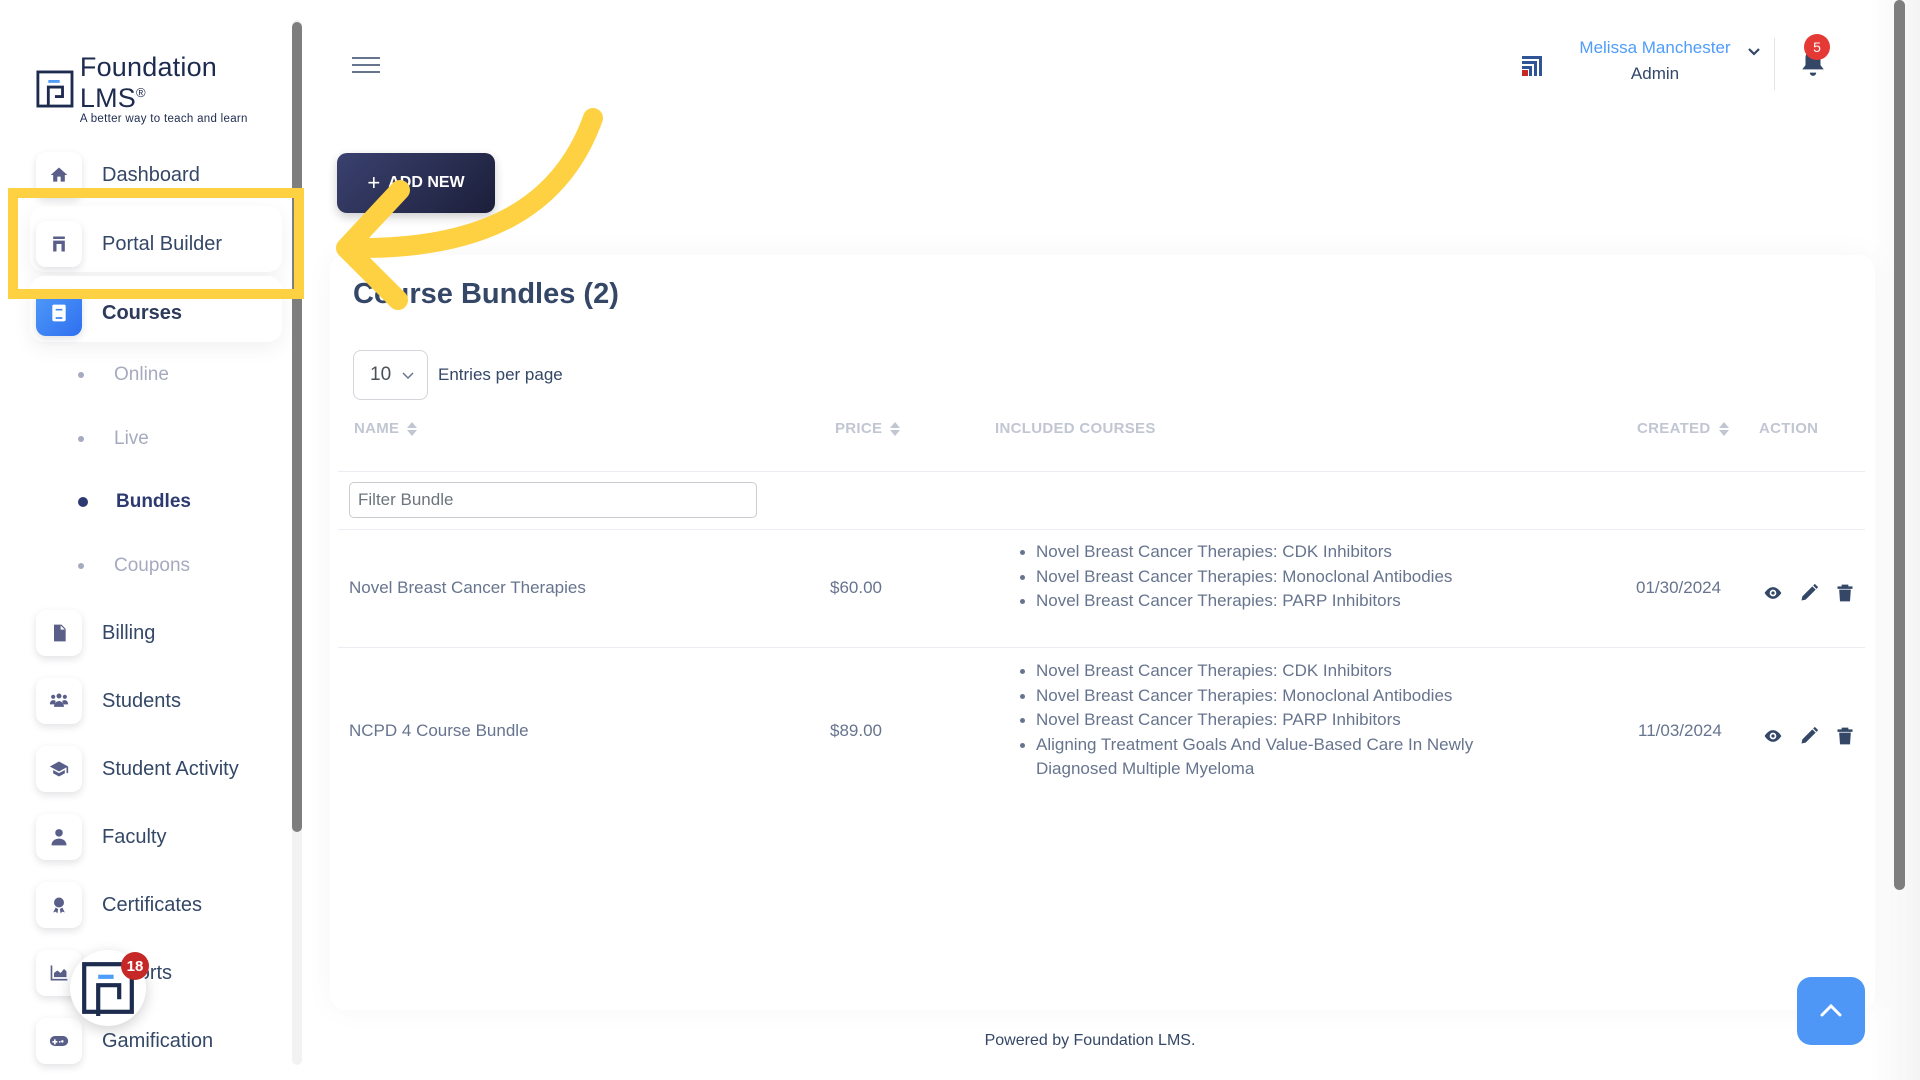 This screenshot has width=1920, height=1080. Describe the element at coordinates (101, 837) in the screenshot. I see `sidebar-item-faculty: Faculty` at that location.